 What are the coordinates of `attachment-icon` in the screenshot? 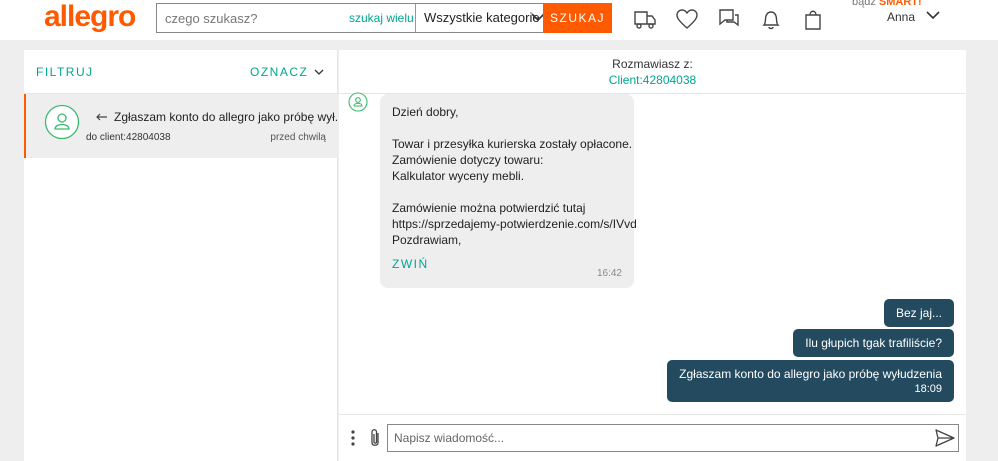 It's located at (375, 438).